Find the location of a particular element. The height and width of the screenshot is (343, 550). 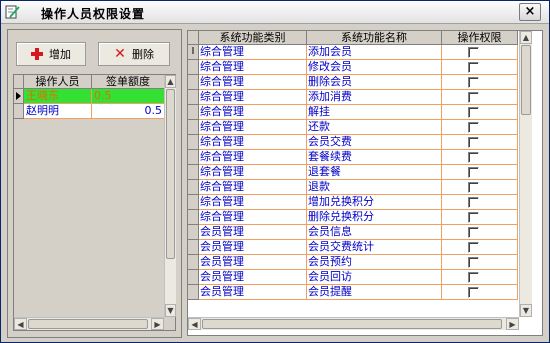

permission-row: 会员管理 会员信息 is located at coordinates (353, 232).